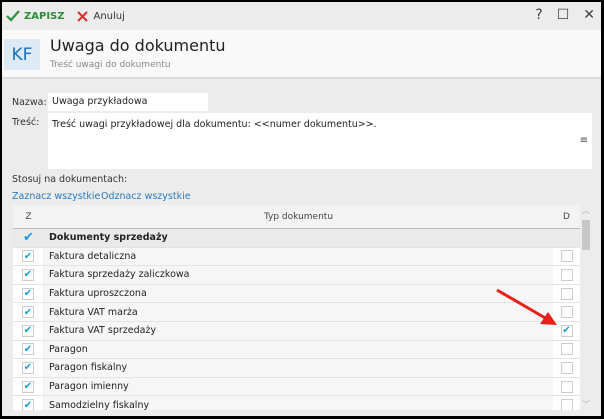  What do you see at coordinates (526, 306) in the screenshot?
I see `red-arrow-annotation` at bounding box center [526, 306].